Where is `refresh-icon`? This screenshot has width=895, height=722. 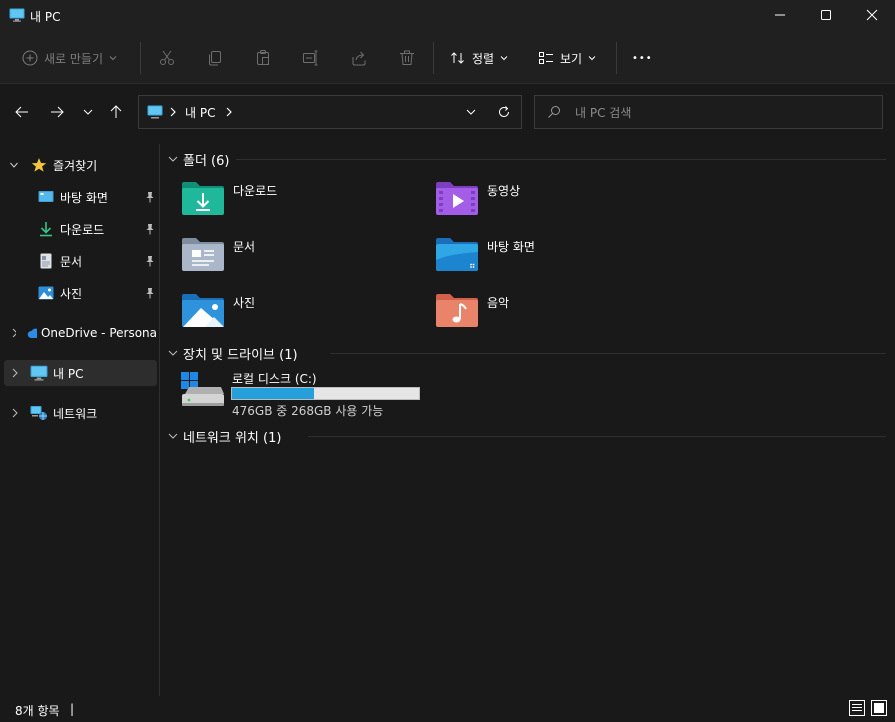 refresh-icon is located at coordinates (504, 112).